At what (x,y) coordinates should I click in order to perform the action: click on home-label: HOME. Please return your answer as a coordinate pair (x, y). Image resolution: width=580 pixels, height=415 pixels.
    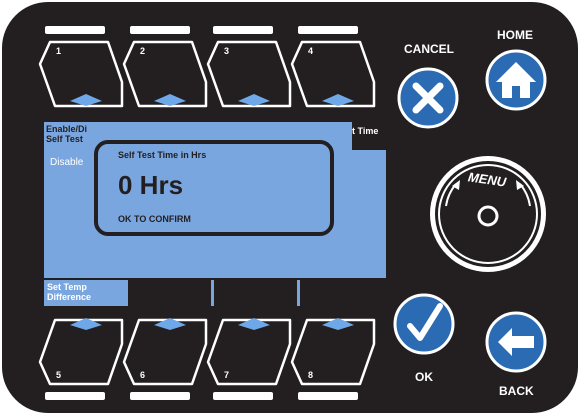
    Looking at the image, I should click on (515, 35).